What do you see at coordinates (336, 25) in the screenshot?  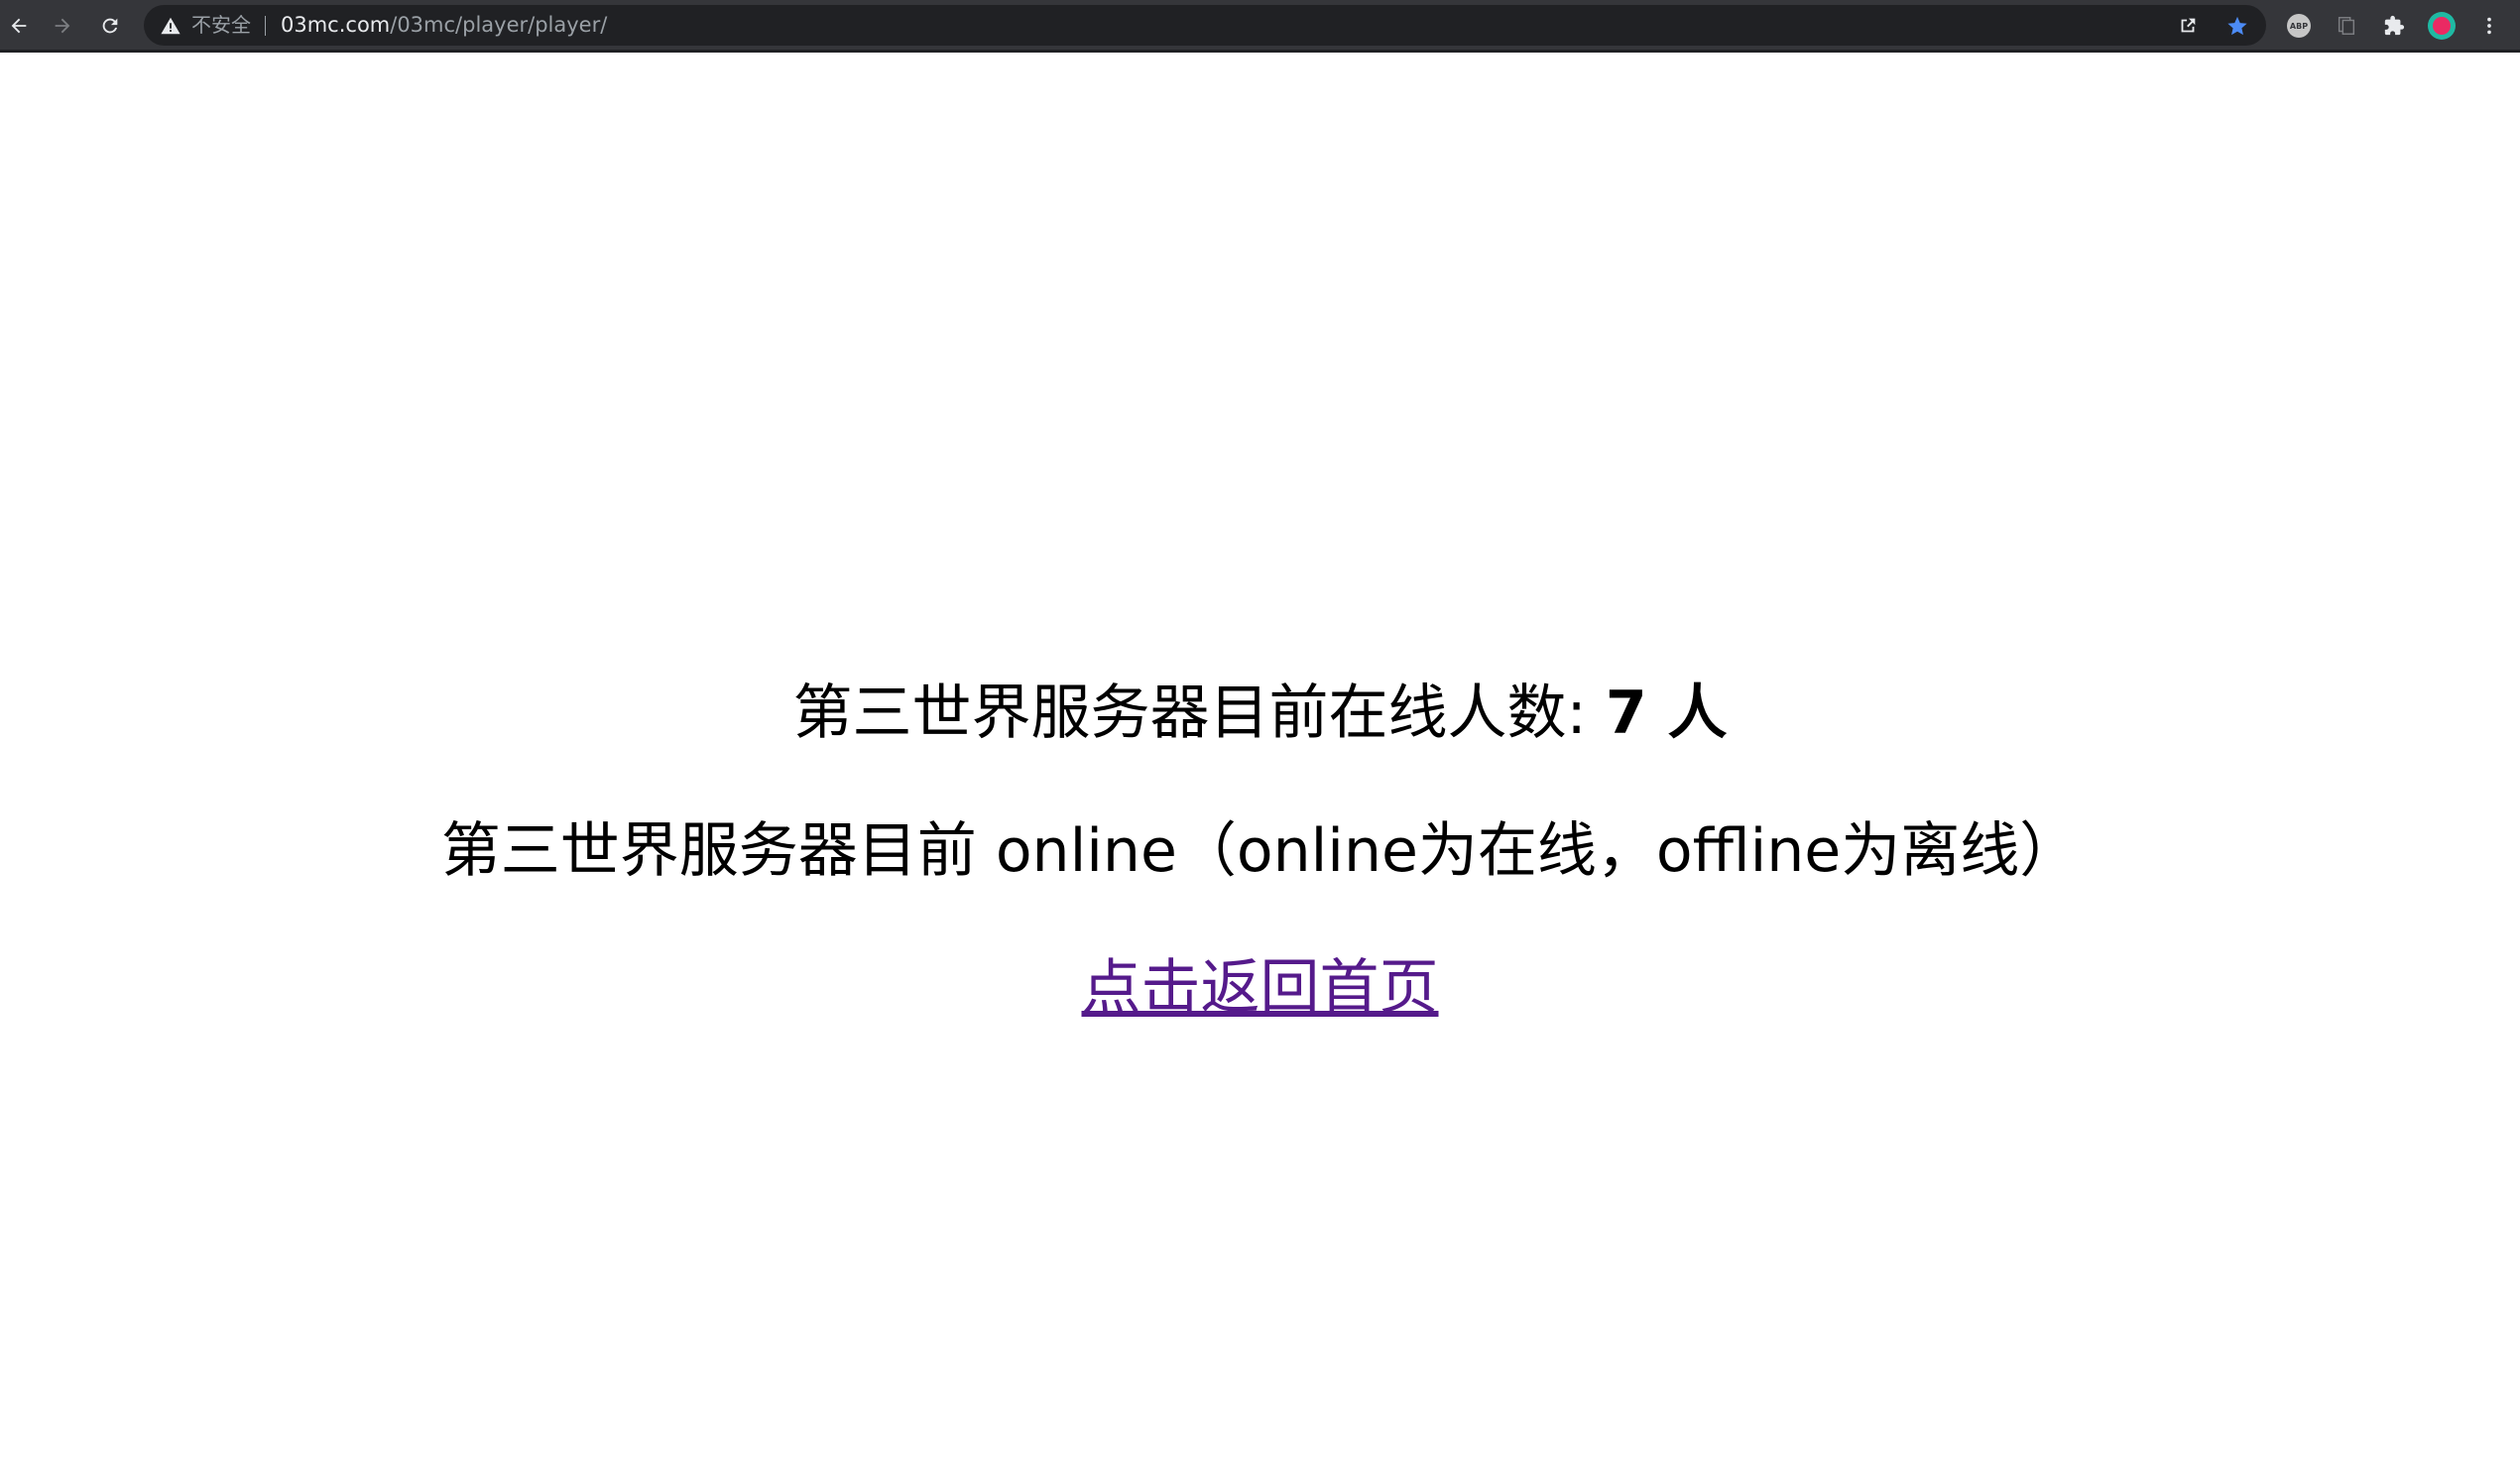 I see `url-host: 03mc.com` at bounding box center [336, 25].